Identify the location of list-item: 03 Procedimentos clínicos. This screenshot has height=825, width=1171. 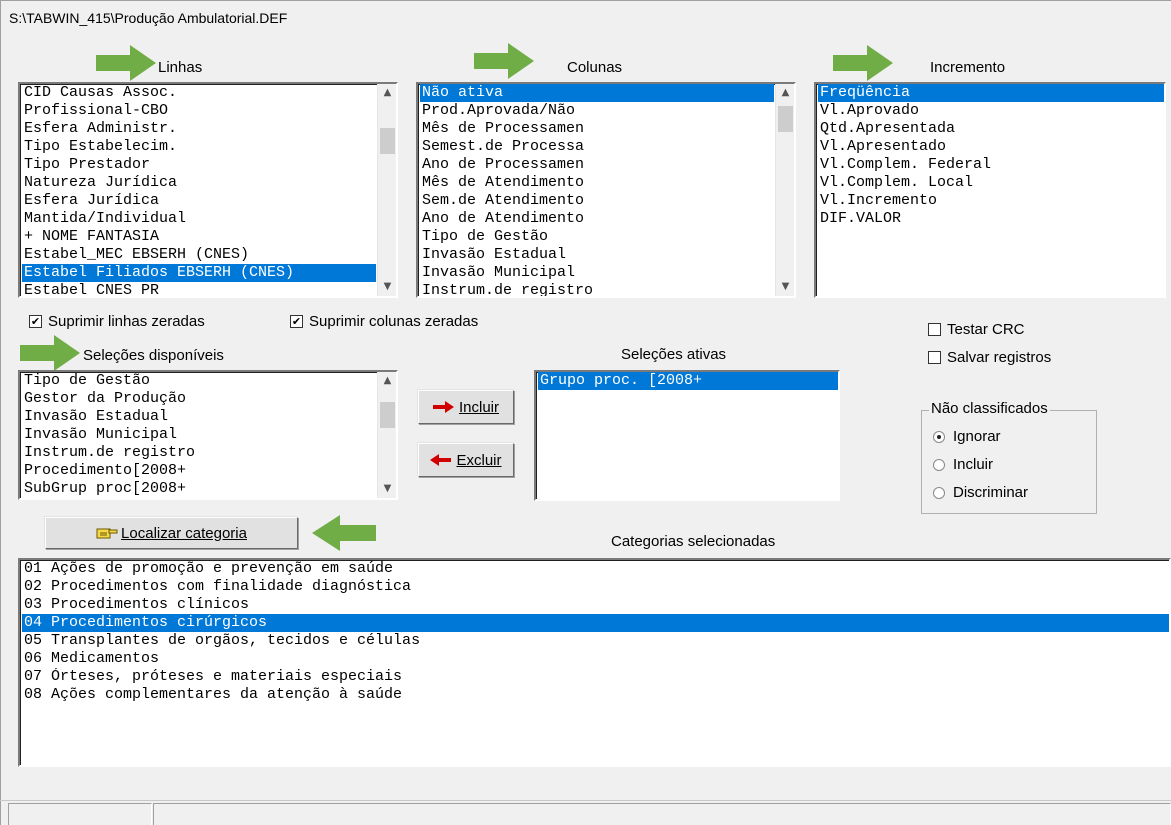
(595, 605).